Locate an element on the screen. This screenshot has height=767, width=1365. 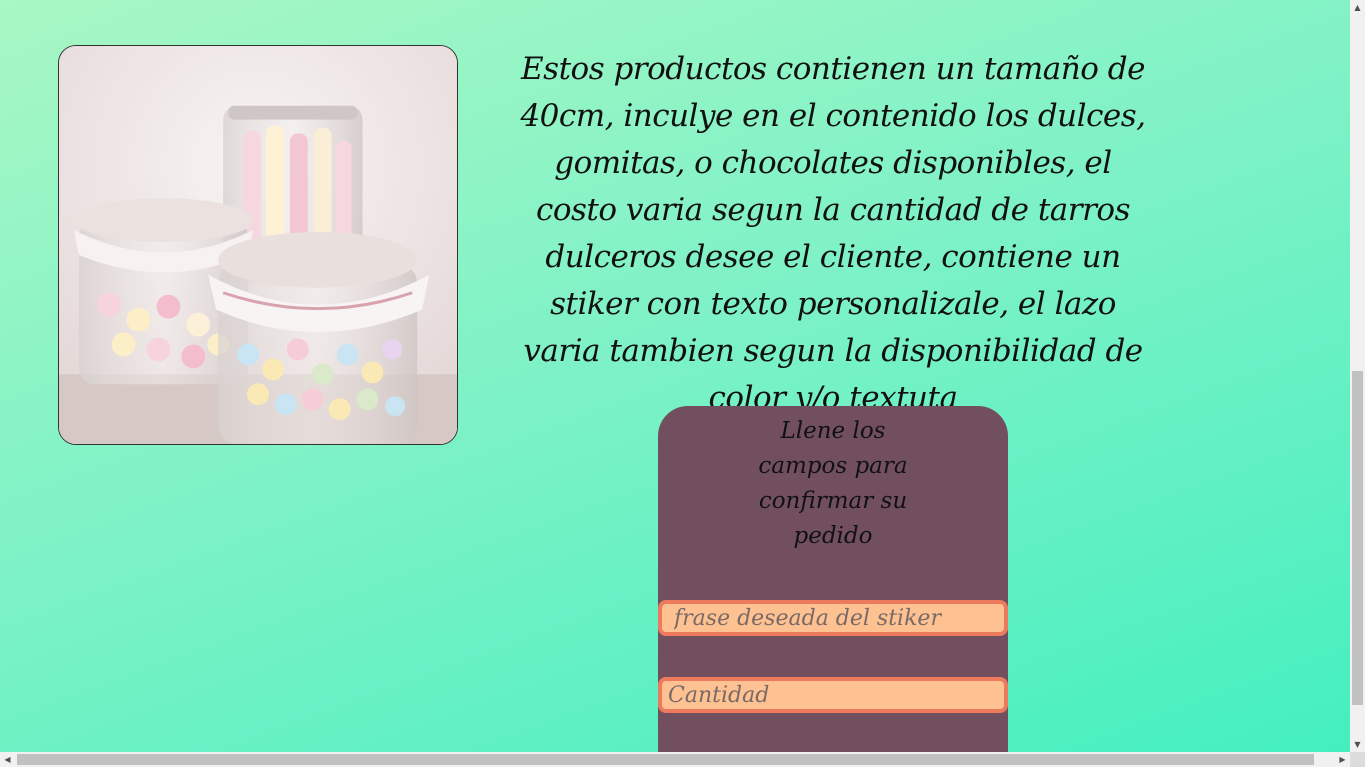
vertical-scrollbar: ▲ ▼ is located at coordinates (1357, 376).